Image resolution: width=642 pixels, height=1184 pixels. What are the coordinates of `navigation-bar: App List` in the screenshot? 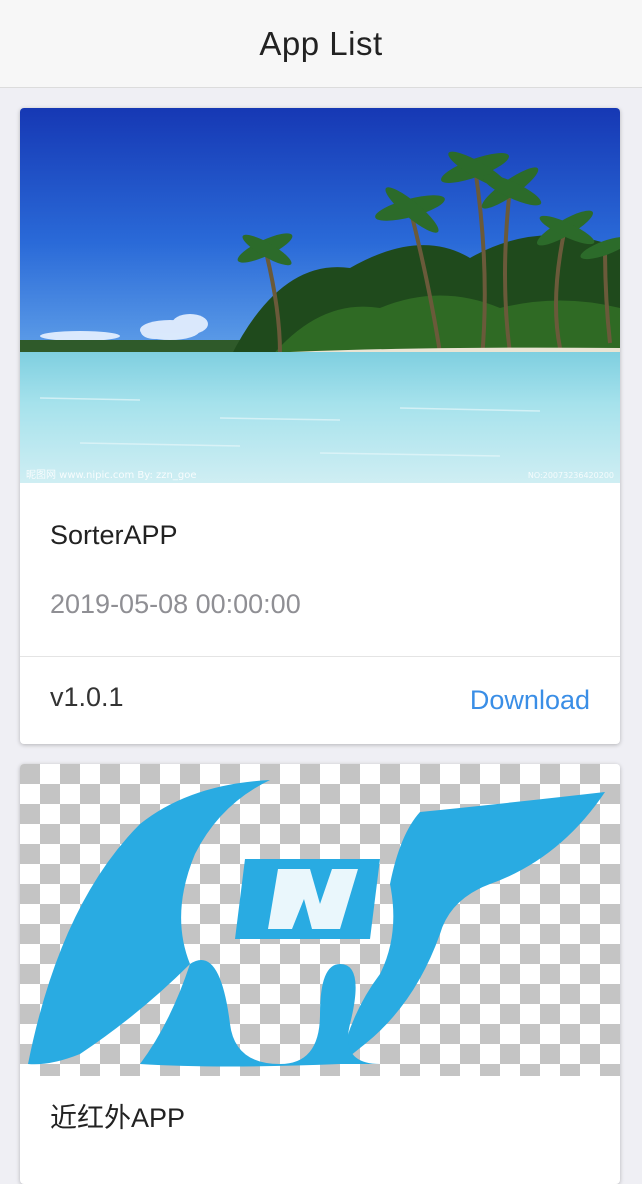 It's located at (321, 44).